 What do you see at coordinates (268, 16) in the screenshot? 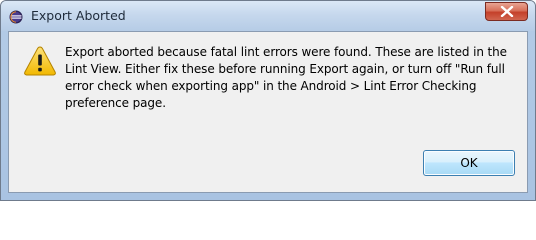
I see `title-bar: Export Aborted` at bounding box center [268, 16].